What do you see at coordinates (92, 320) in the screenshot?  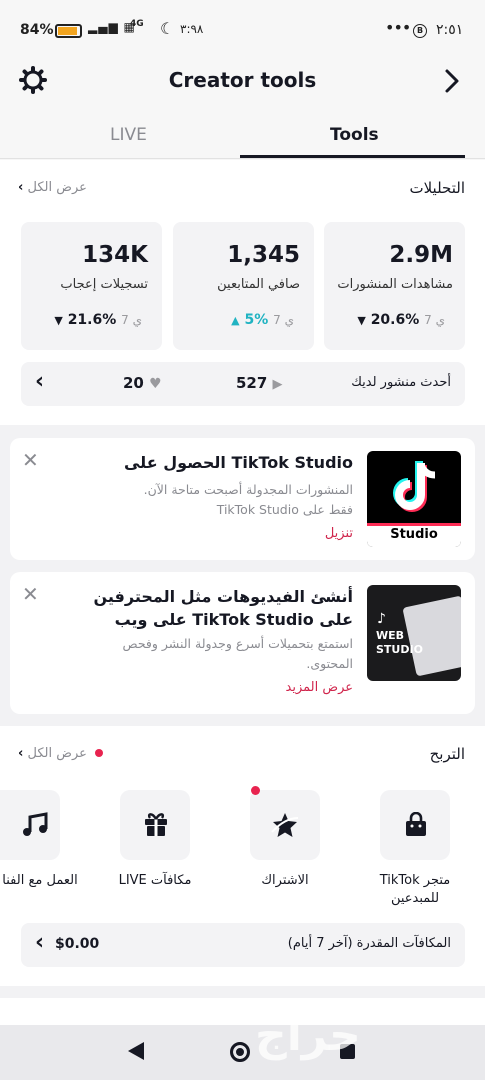 I see `stat-change-value: 21.6%` at bounding box center [92, 320].